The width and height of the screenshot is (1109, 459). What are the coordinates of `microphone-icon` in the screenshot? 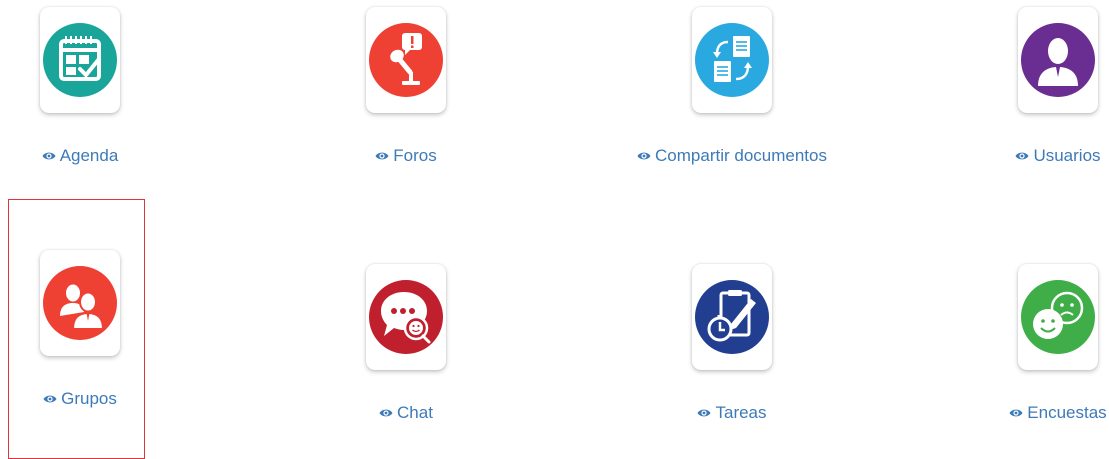 It's located at (406, 60).